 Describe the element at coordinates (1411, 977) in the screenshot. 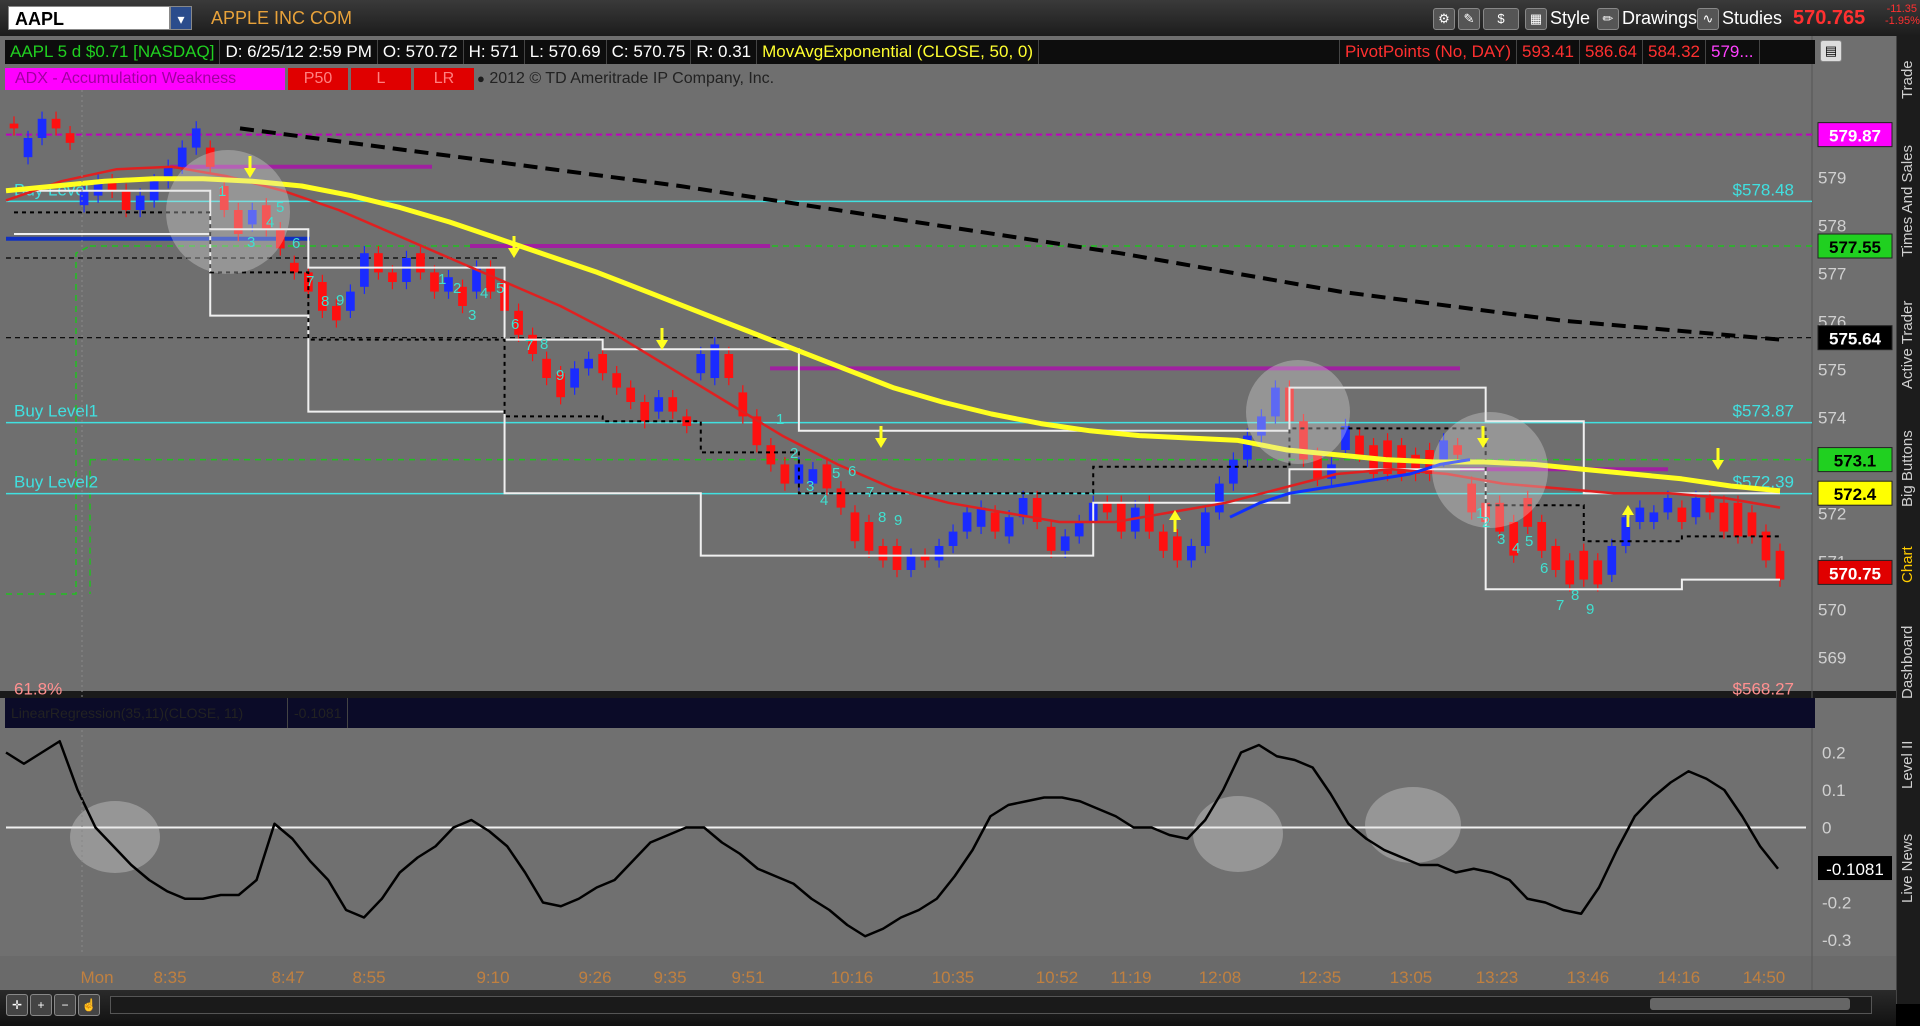

I see `time-tick-label: 13:05` at that location.